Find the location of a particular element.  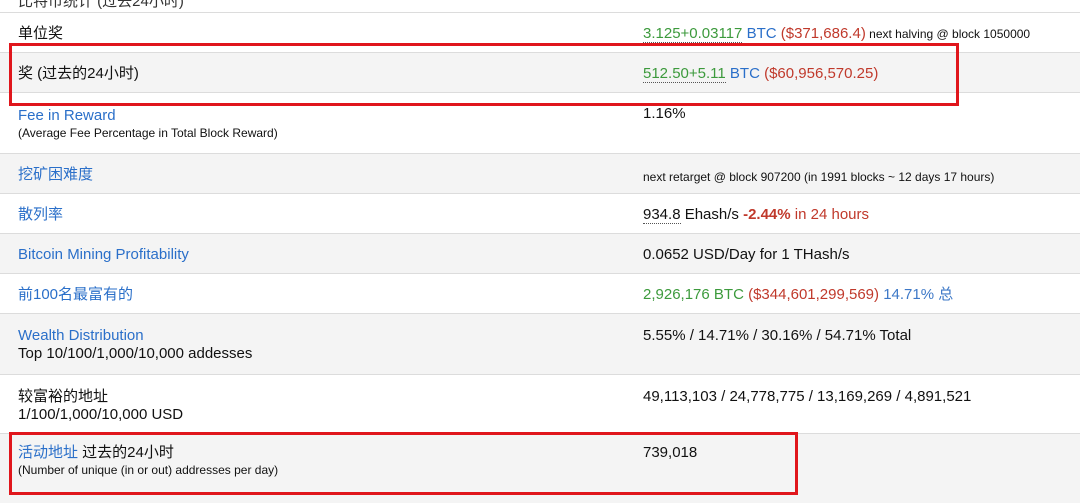

reward-24h-amount: 512.50+5.11 is located at coordinates (684, 74).